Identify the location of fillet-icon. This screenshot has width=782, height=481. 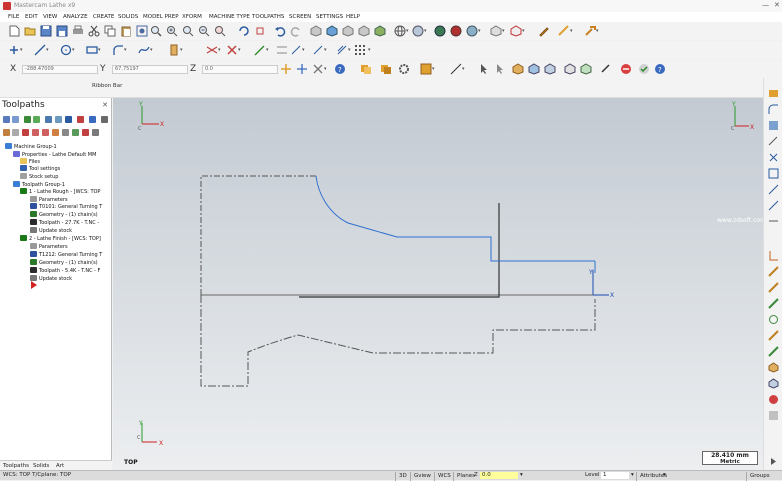
(118, 50).